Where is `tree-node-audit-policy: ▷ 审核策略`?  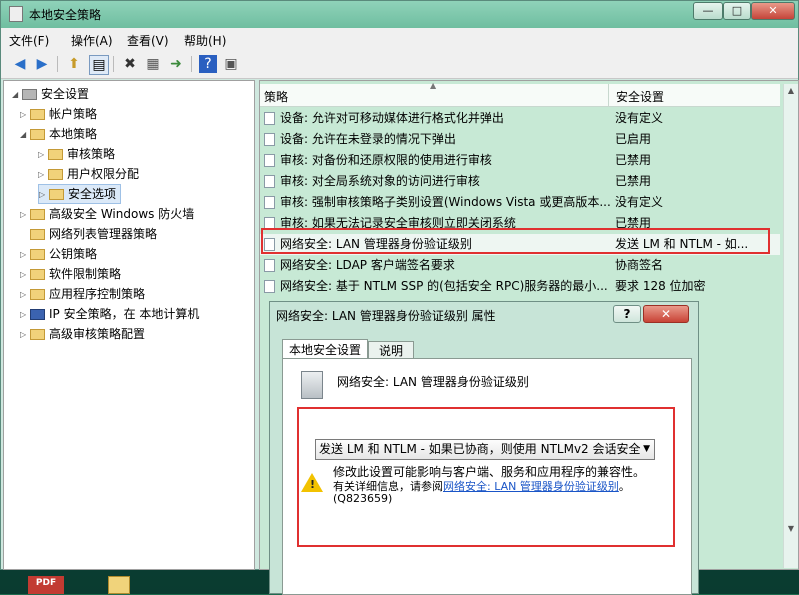 tree-node-audit-policy: ▷ 审核策略 is located at coordinates (76, 154).